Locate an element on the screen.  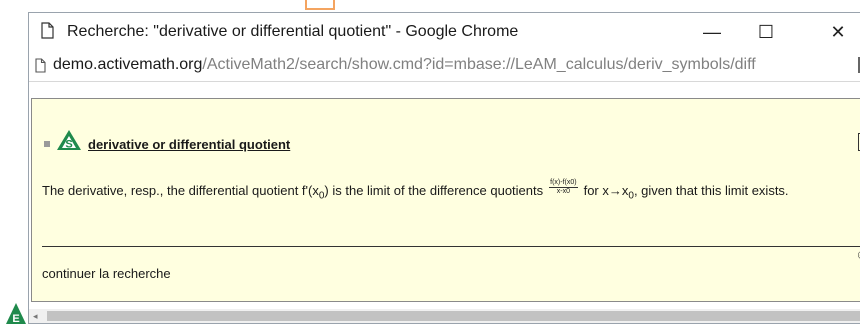
bullet-icon is located at coordinates (47, 144).